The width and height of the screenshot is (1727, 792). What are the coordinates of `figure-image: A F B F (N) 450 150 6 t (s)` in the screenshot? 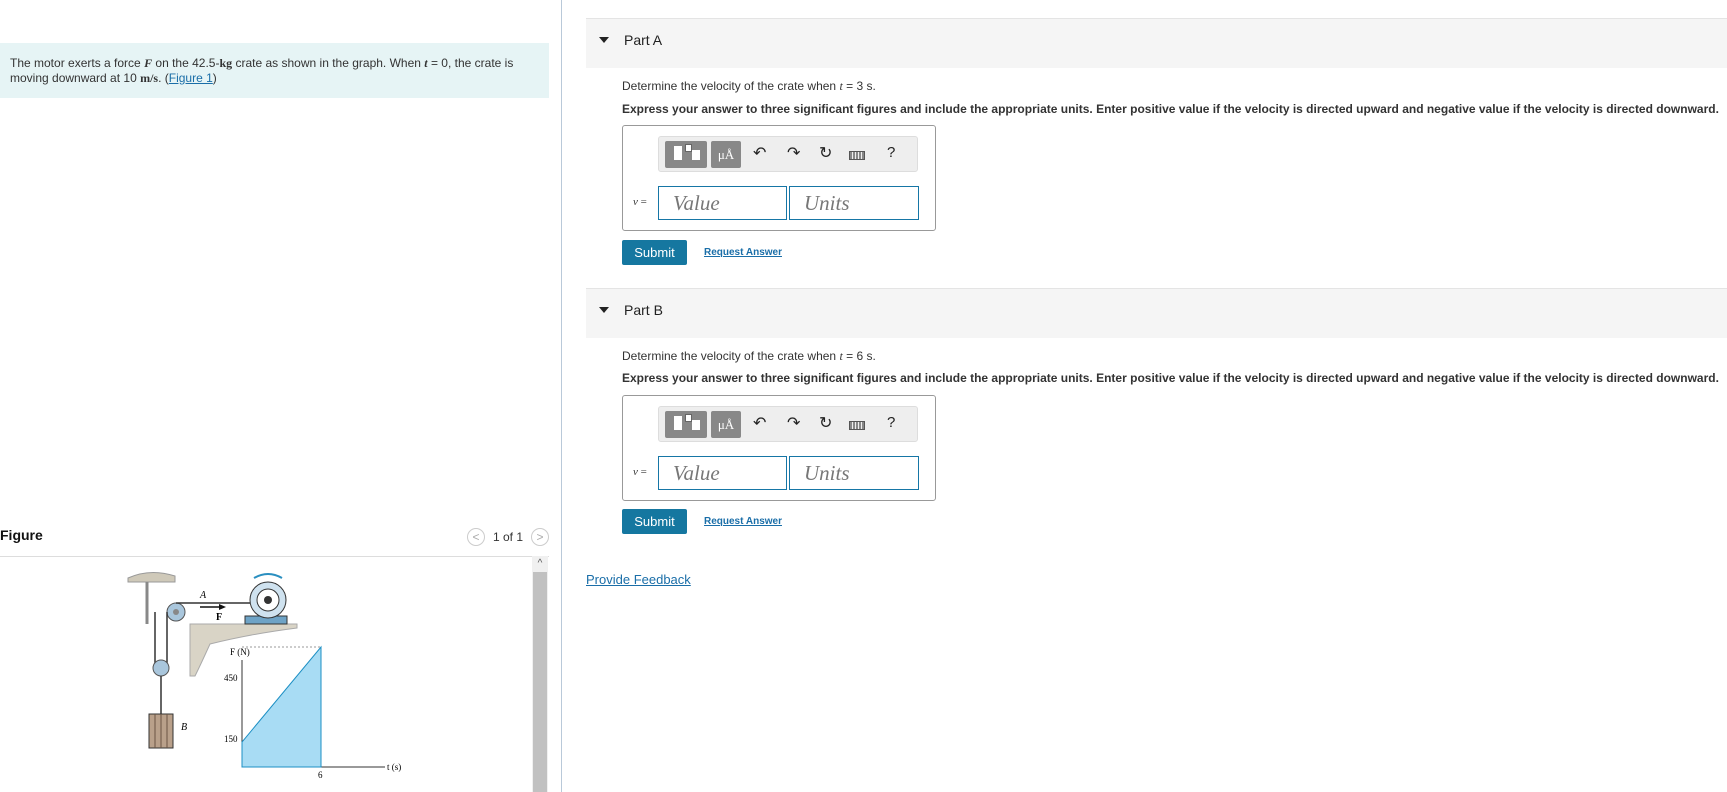 It's located at (264, 676).